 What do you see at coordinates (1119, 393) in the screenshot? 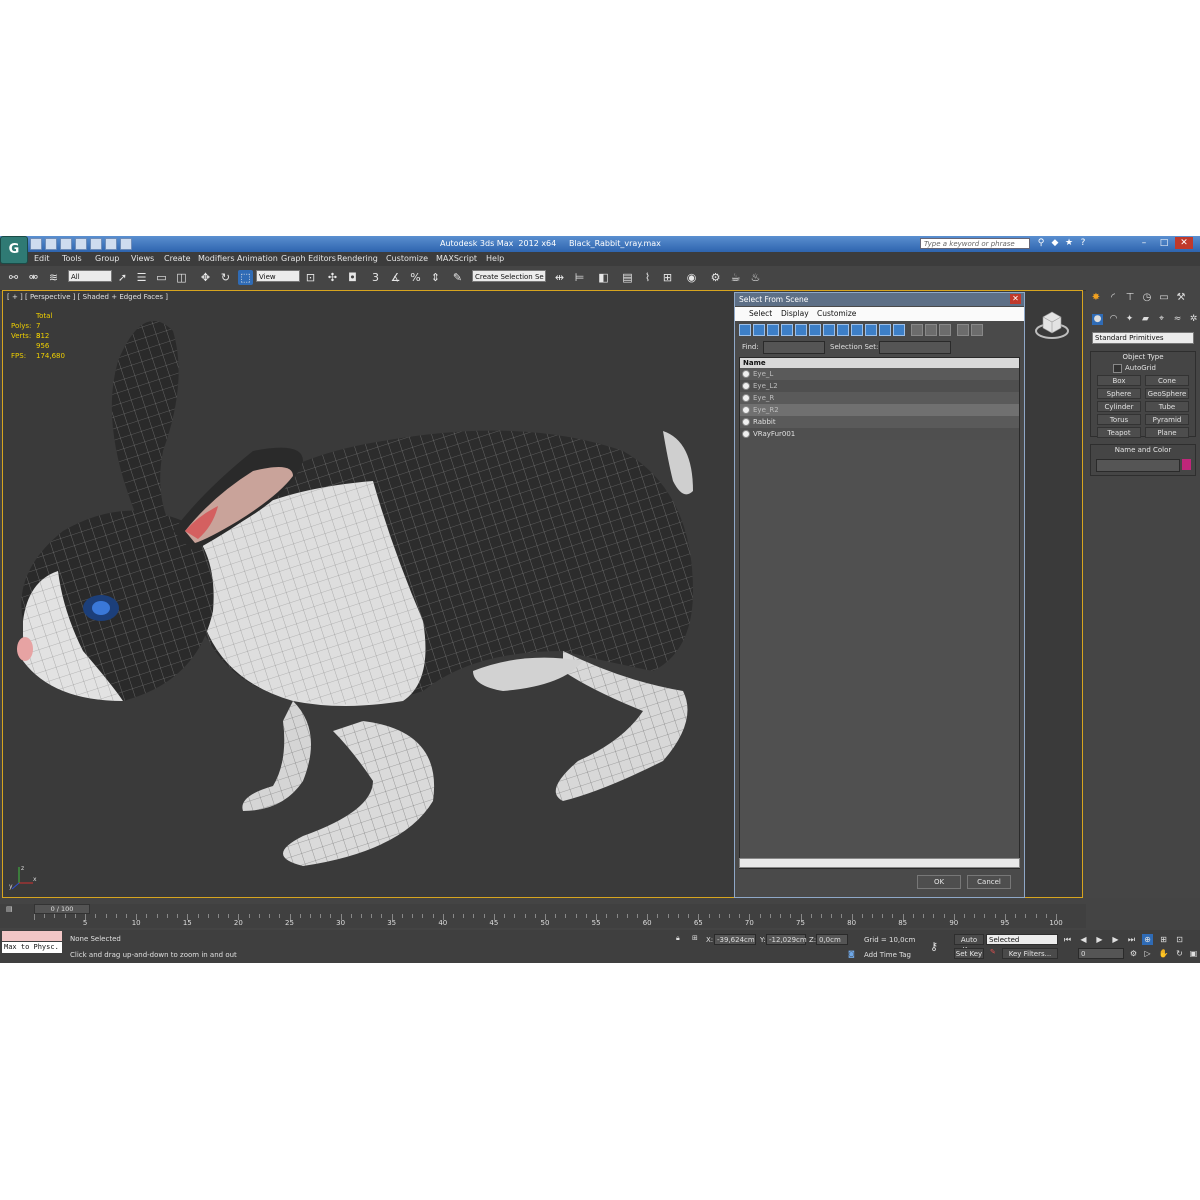
I see `sphere-button: Sphere` at bounding box center [1119, 393].